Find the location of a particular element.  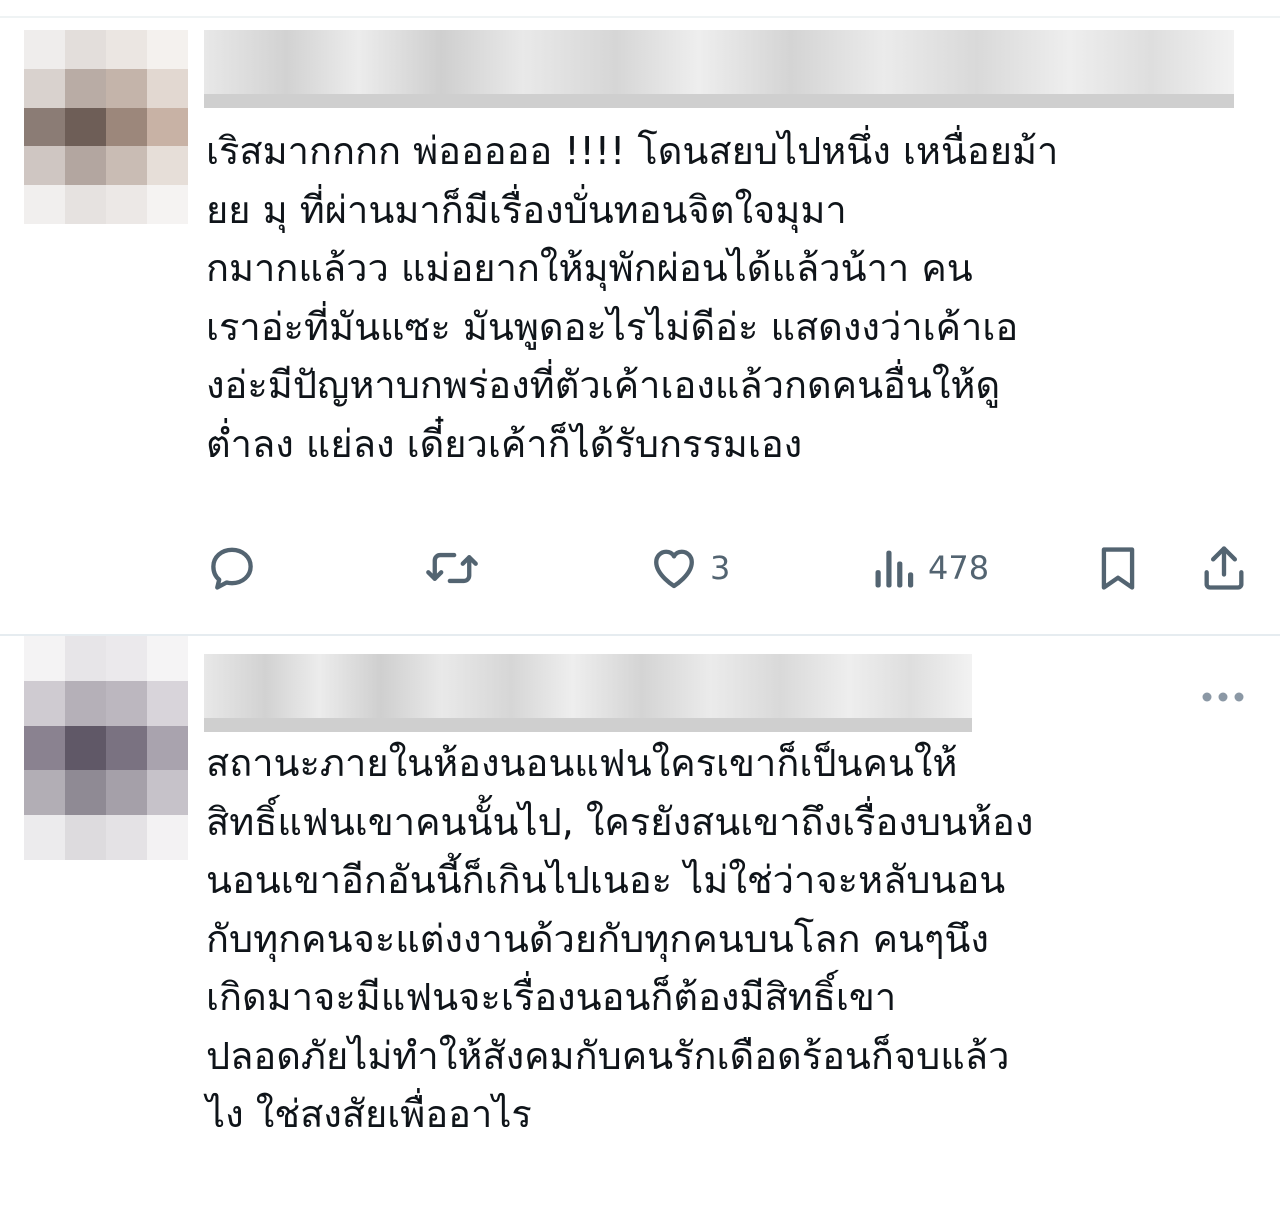

views-count: 478 is located at coordinates (959, 568).